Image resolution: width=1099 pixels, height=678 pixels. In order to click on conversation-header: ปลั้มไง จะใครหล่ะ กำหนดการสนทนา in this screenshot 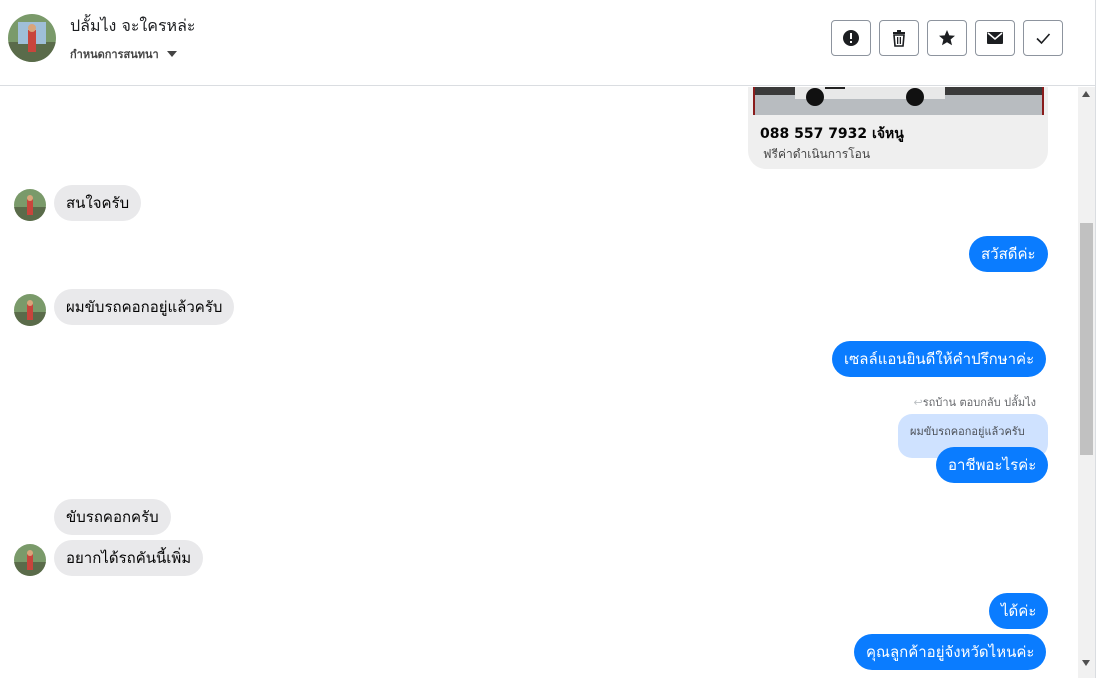, I will do `click(549, 43)`.